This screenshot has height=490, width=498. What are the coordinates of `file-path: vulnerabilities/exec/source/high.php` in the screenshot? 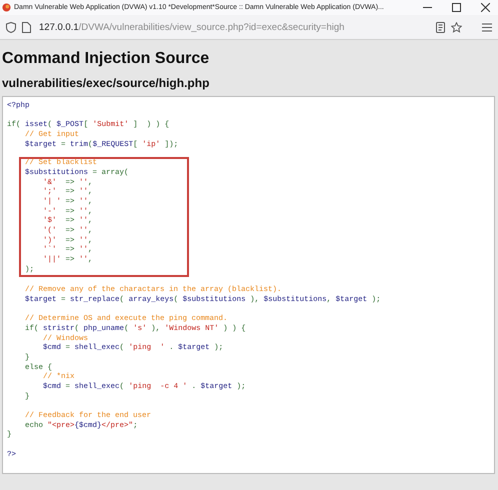 It's located at (106, 83).